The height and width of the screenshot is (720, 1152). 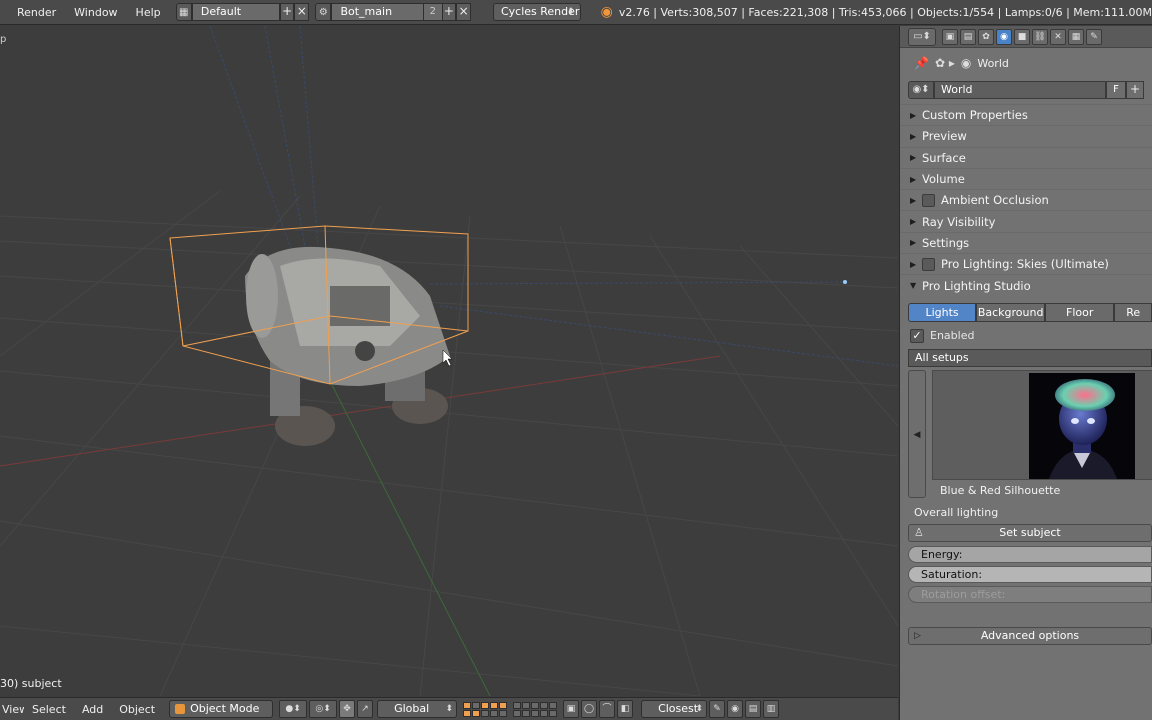 What do you see at coordinates (1026, 284) in the screenshot?
I see `section-pro-lighting-studio: ▼ Pro Lighting Studio` at bounding box center [1026, 284].